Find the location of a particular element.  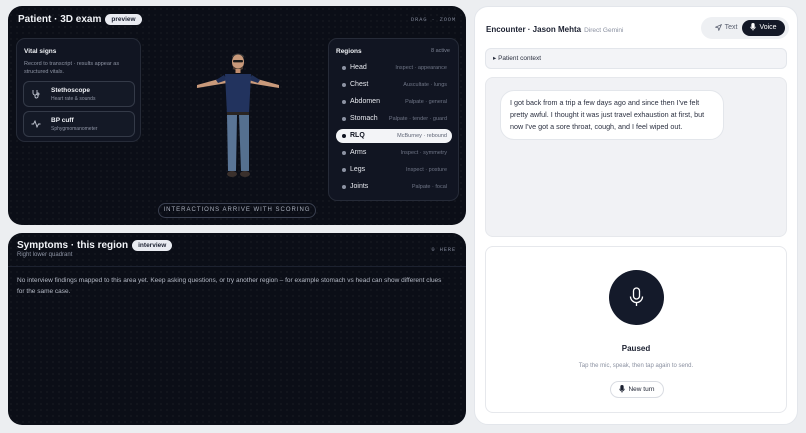

region-action: McBurney · rebound is located at coordinates (422, 136).